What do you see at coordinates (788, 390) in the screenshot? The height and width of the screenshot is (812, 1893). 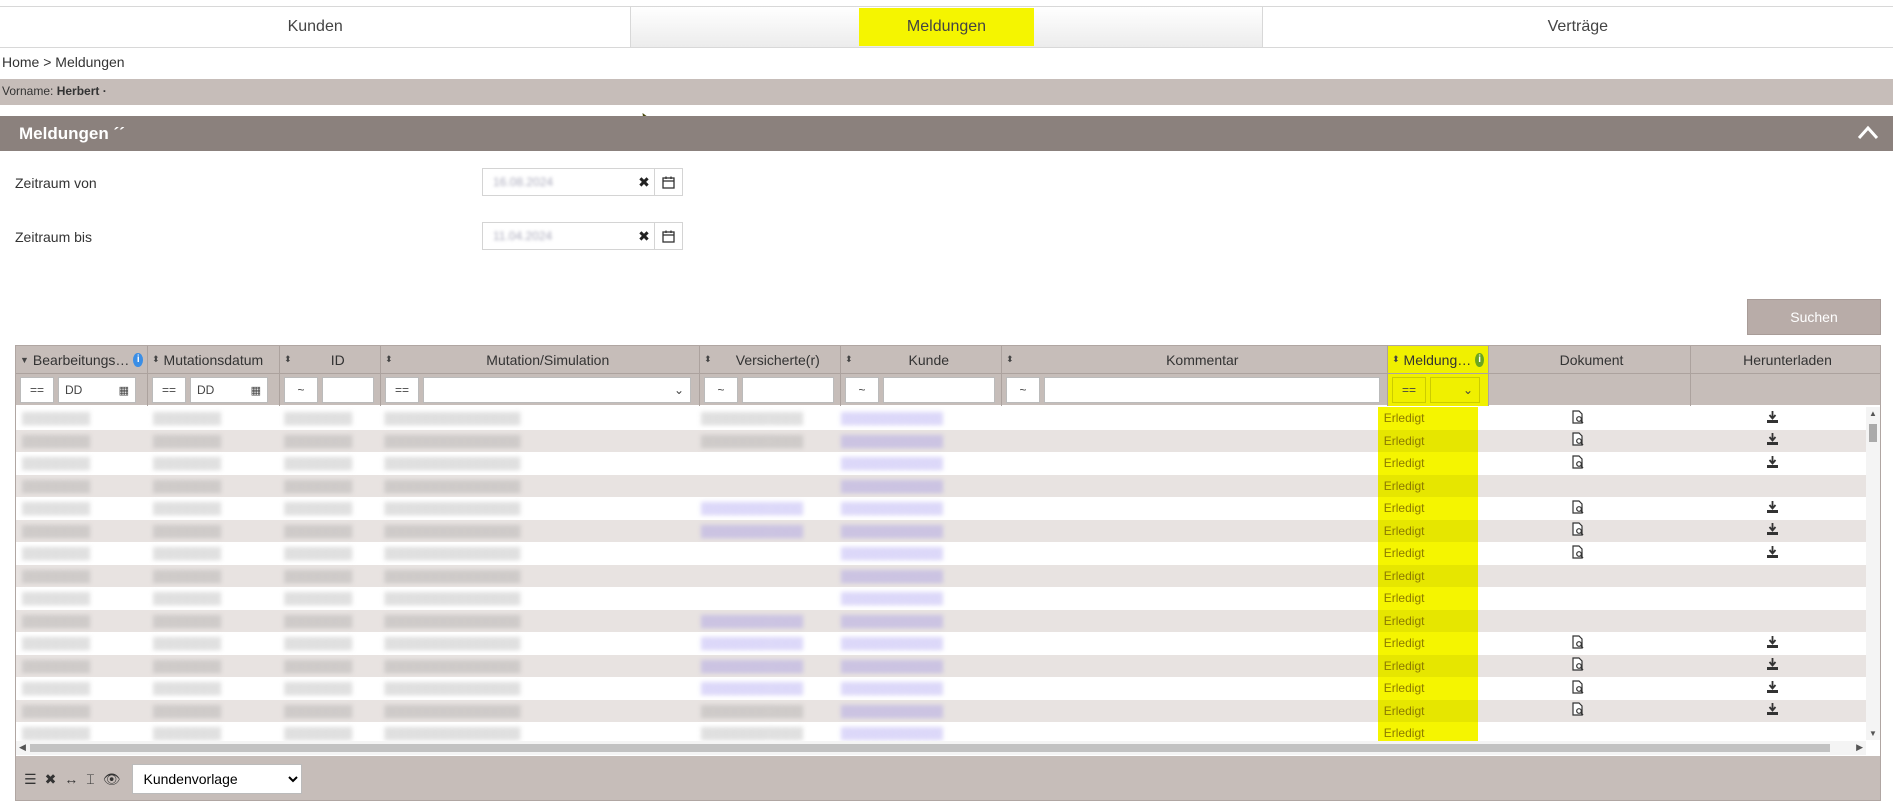 I see `filter-versicherte-input` at bounding box center [788, 390].